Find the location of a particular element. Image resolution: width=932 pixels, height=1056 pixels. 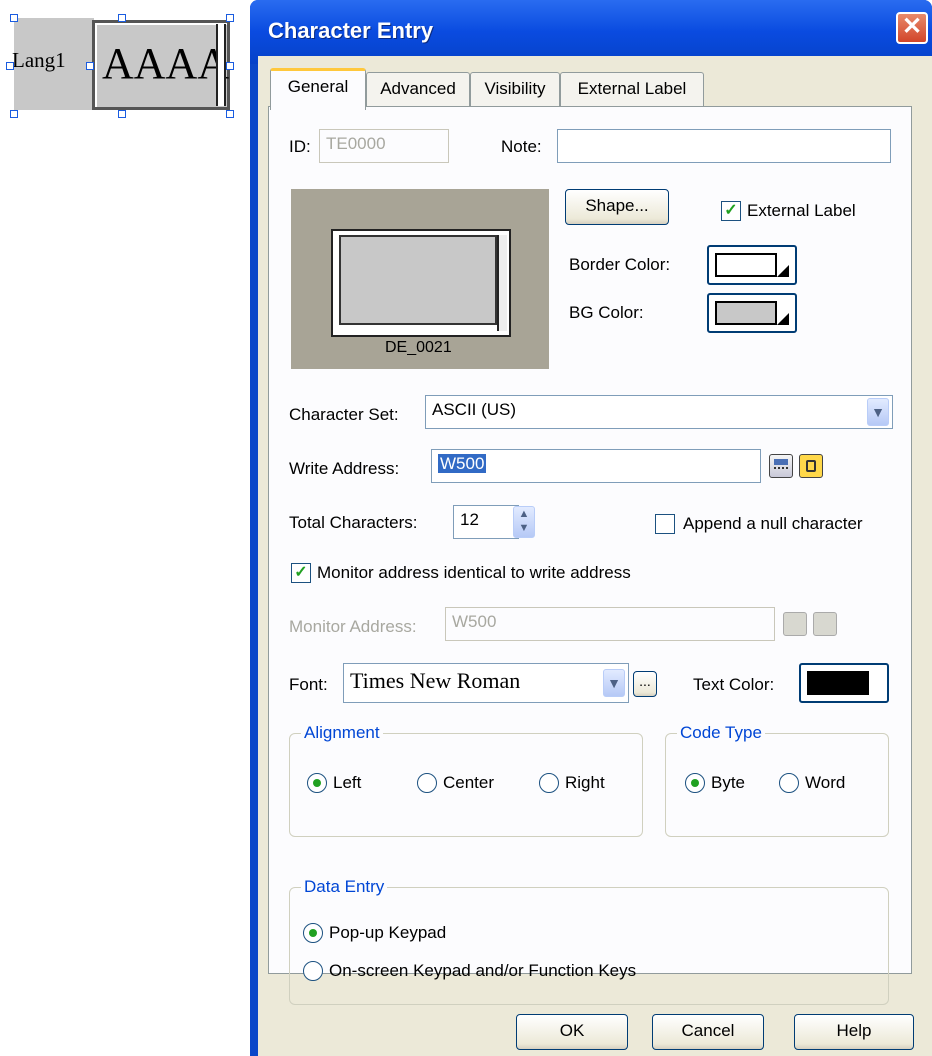

text-color-label: Text Color: is located at coordinates (734, 684).